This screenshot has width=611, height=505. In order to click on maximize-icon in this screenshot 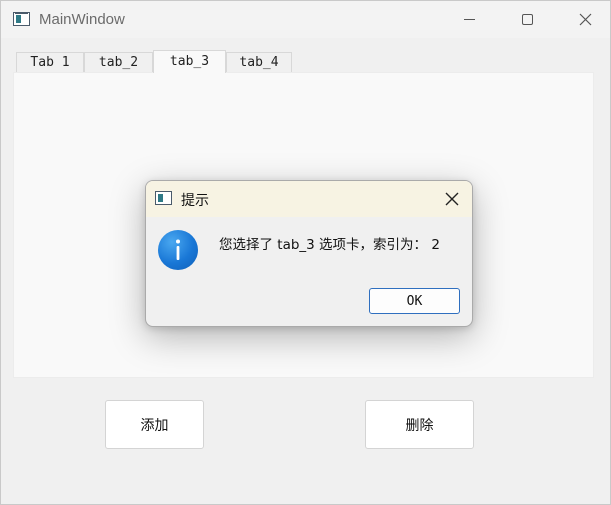, I will do `click(527, 19)`.